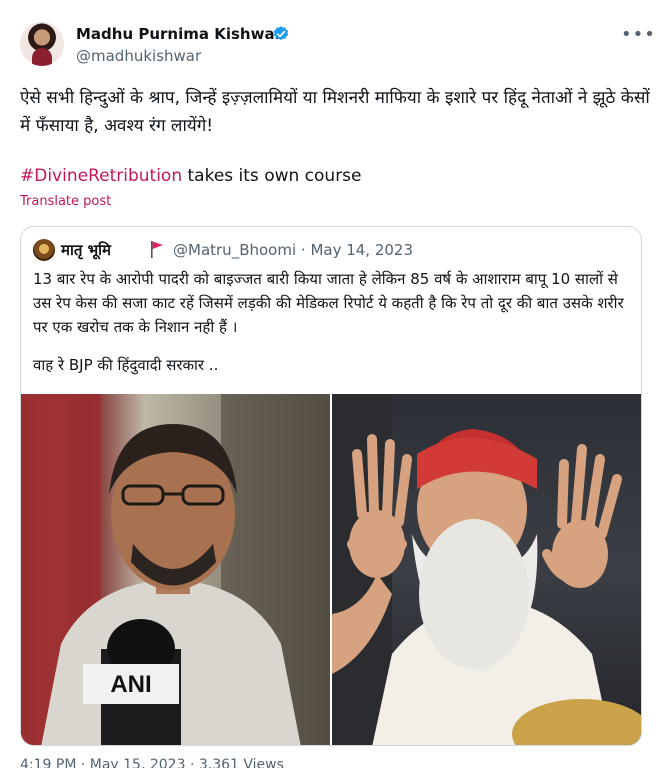  Describe the element at coordinates (235, 250) in the screenshot. I see `quoted-handle: @Matru_Bhoomi` at that location.